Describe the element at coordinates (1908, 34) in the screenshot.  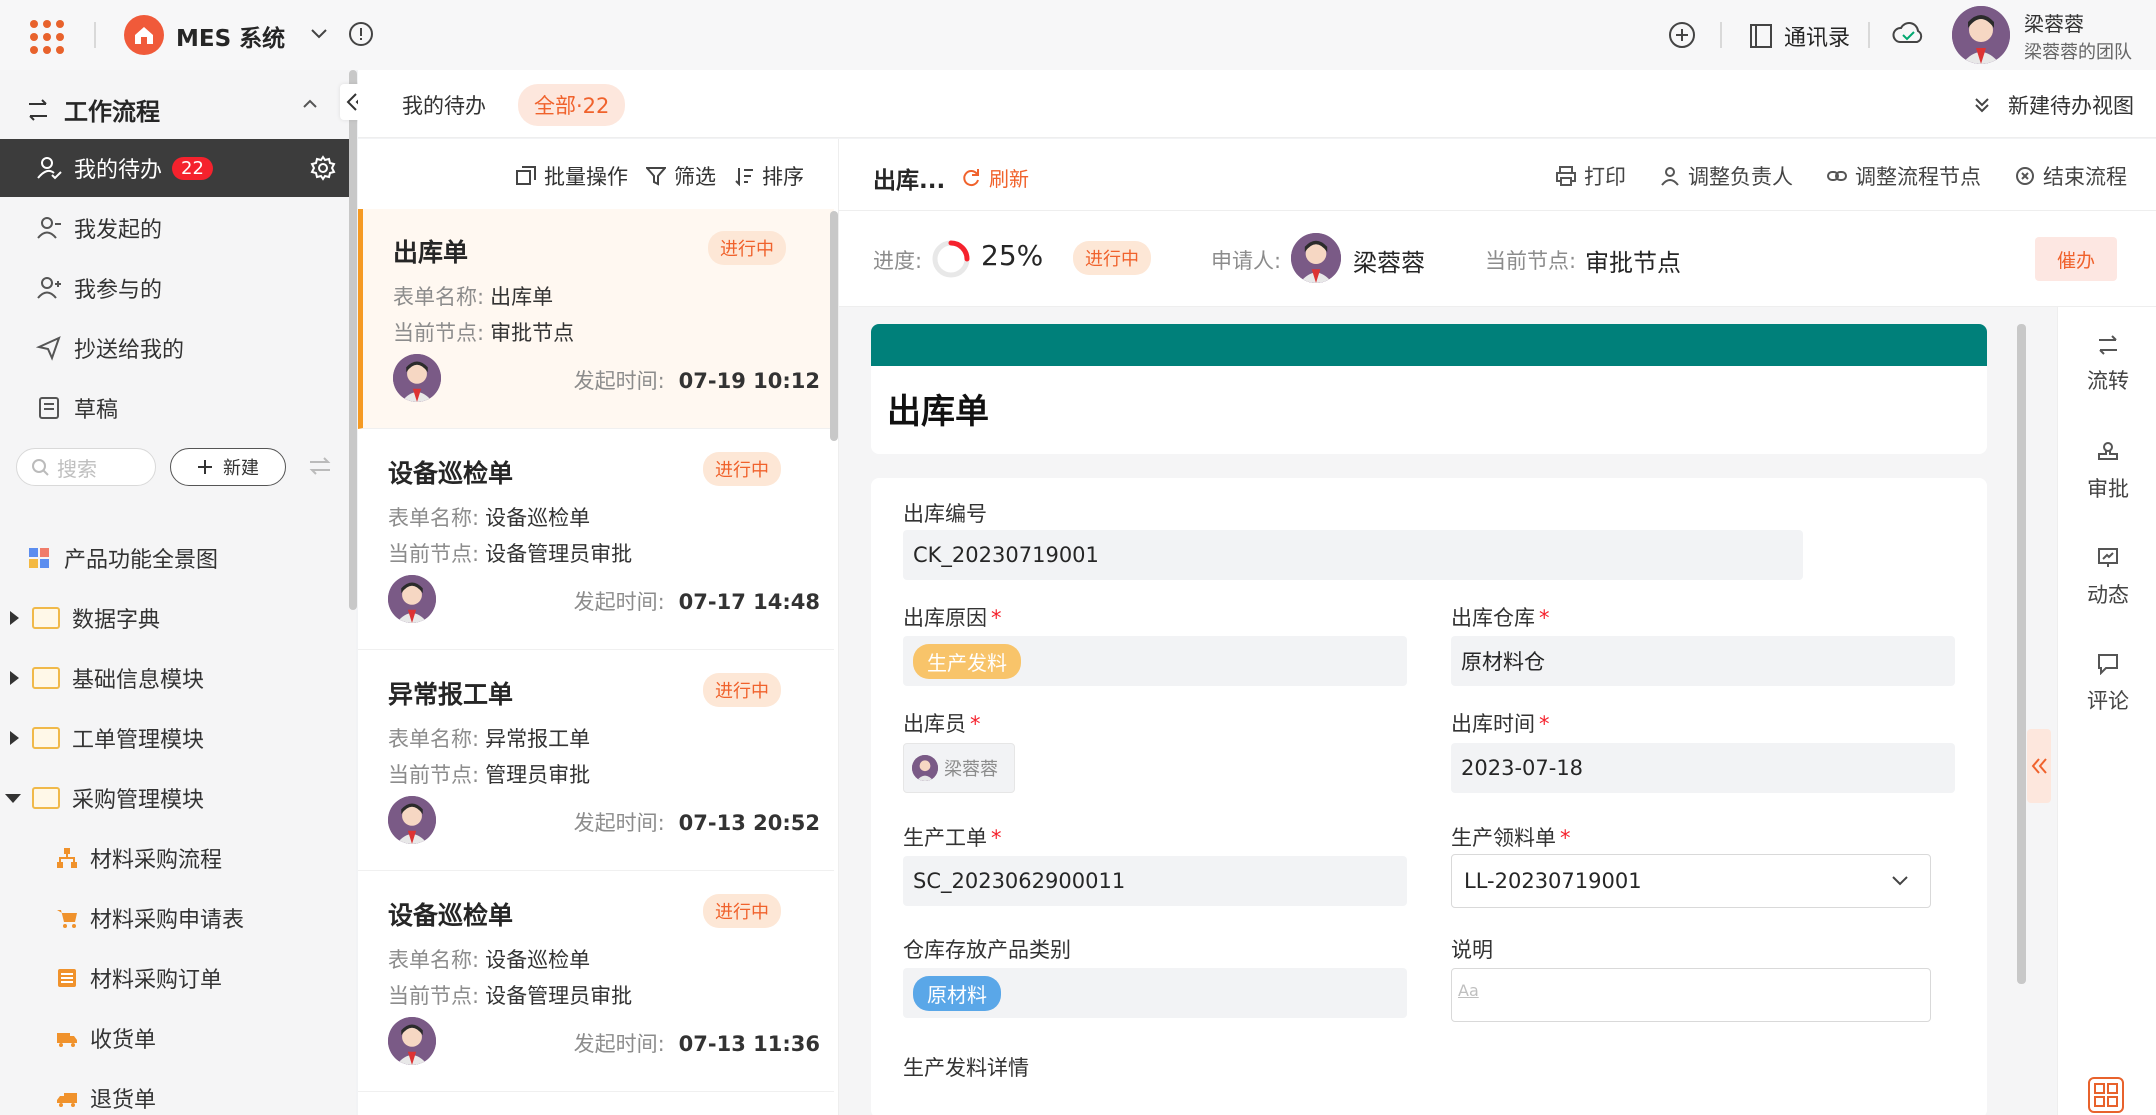
I see `cloud-check-icon` at that location.